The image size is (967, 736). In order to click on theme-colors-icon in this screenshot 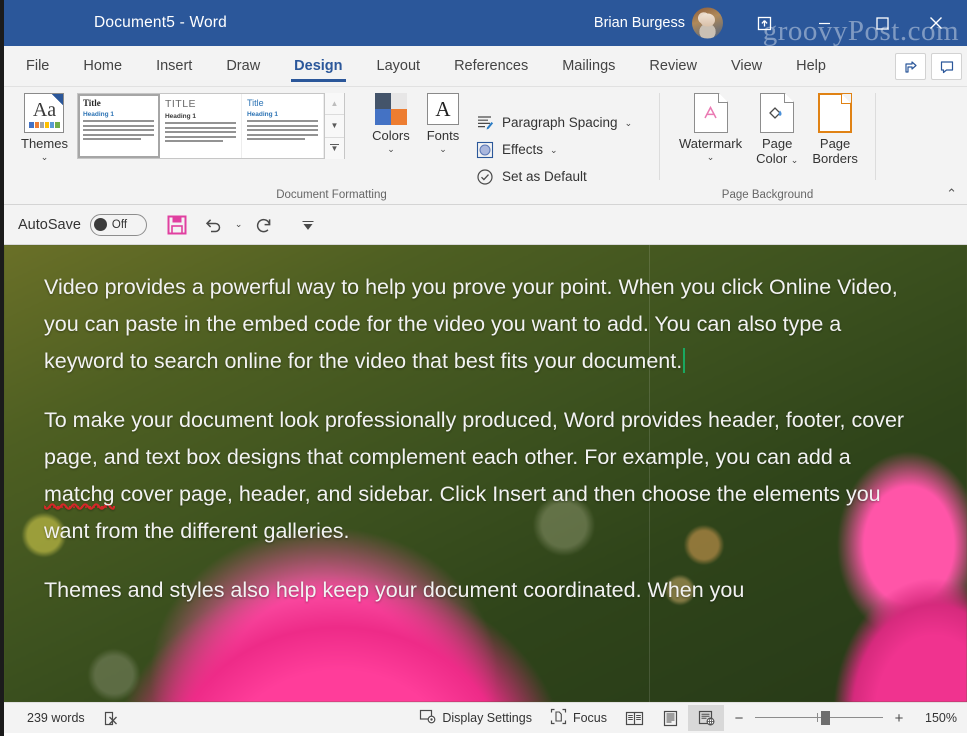, I will do `click(390, 109)`.